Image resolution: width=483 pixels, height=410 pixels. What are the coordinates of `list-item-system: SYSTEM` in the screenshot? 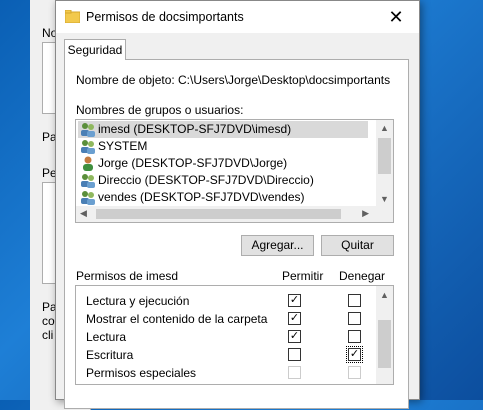 It's located at (112, 146).